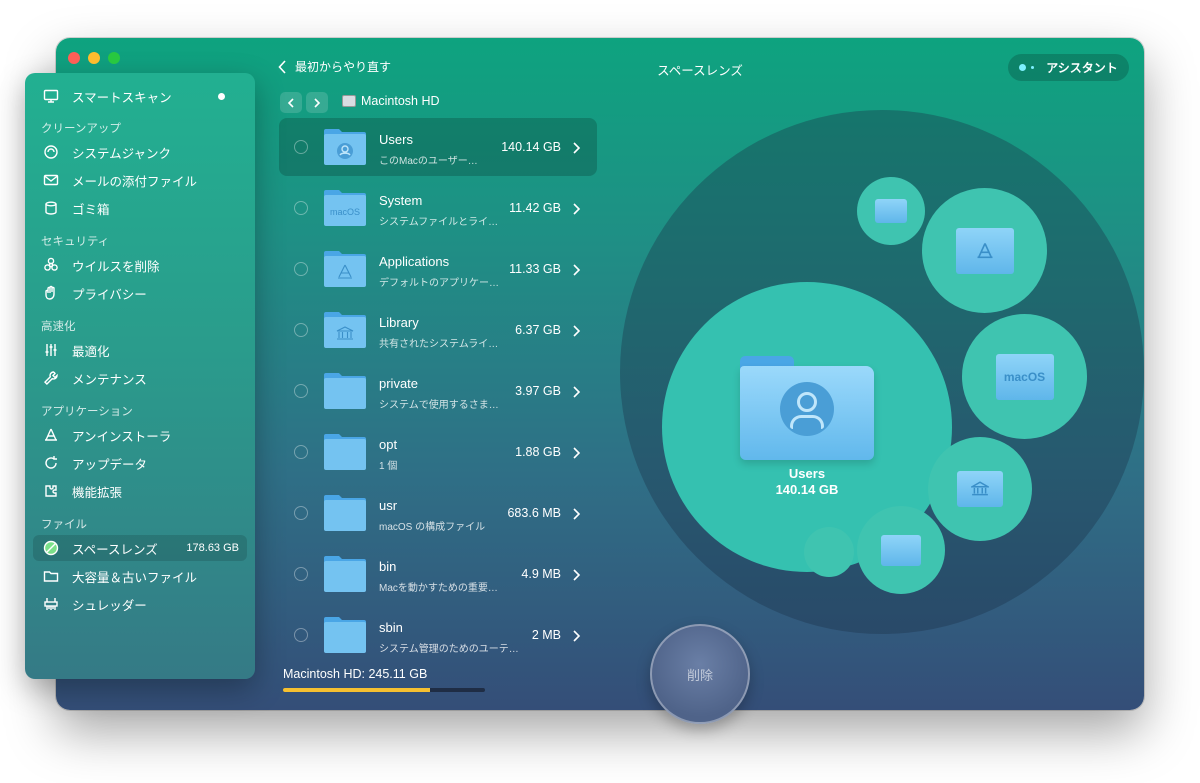 Image resolution: width=1200 pixels, height=783 pixels. Describe the element at coordinates (51, 180) in the screenshot. I see `mail-icon` at that location.